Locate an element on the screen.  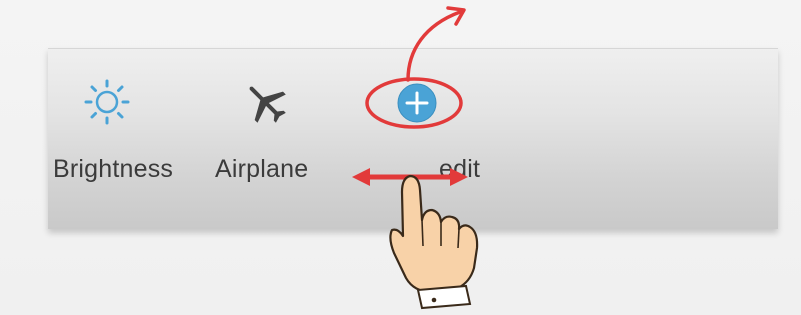
airplane-icon is located at coordinates (267, 104).